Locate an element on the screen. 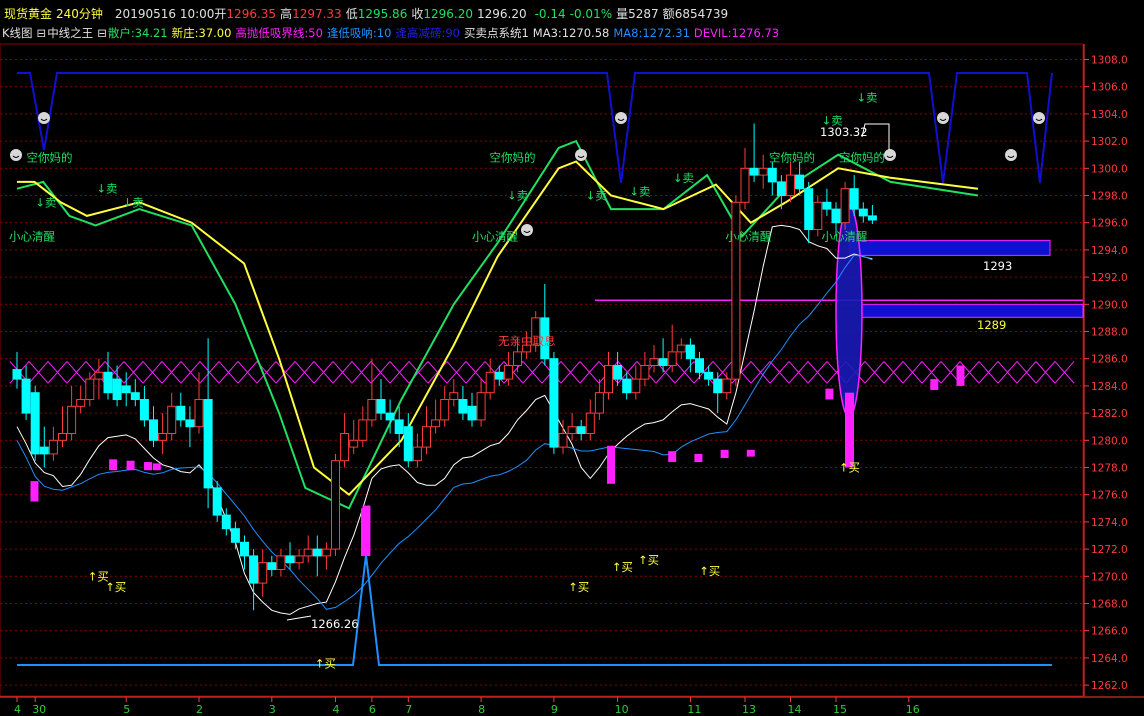 The height and width of the screenshot is (716, 1144). x-tick-label: 30 is located at coordinates (39, 709).